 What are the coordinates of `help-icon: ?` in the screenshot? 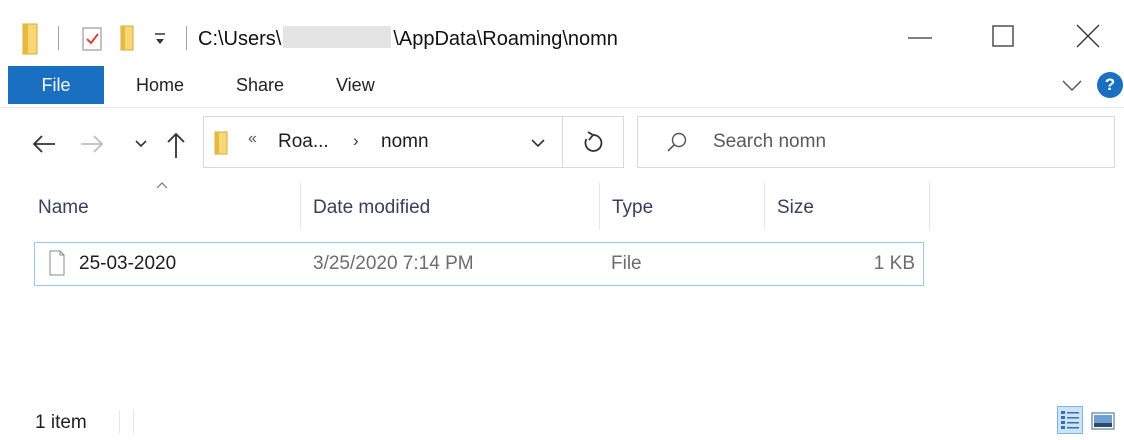 It's located at (1110, 85).